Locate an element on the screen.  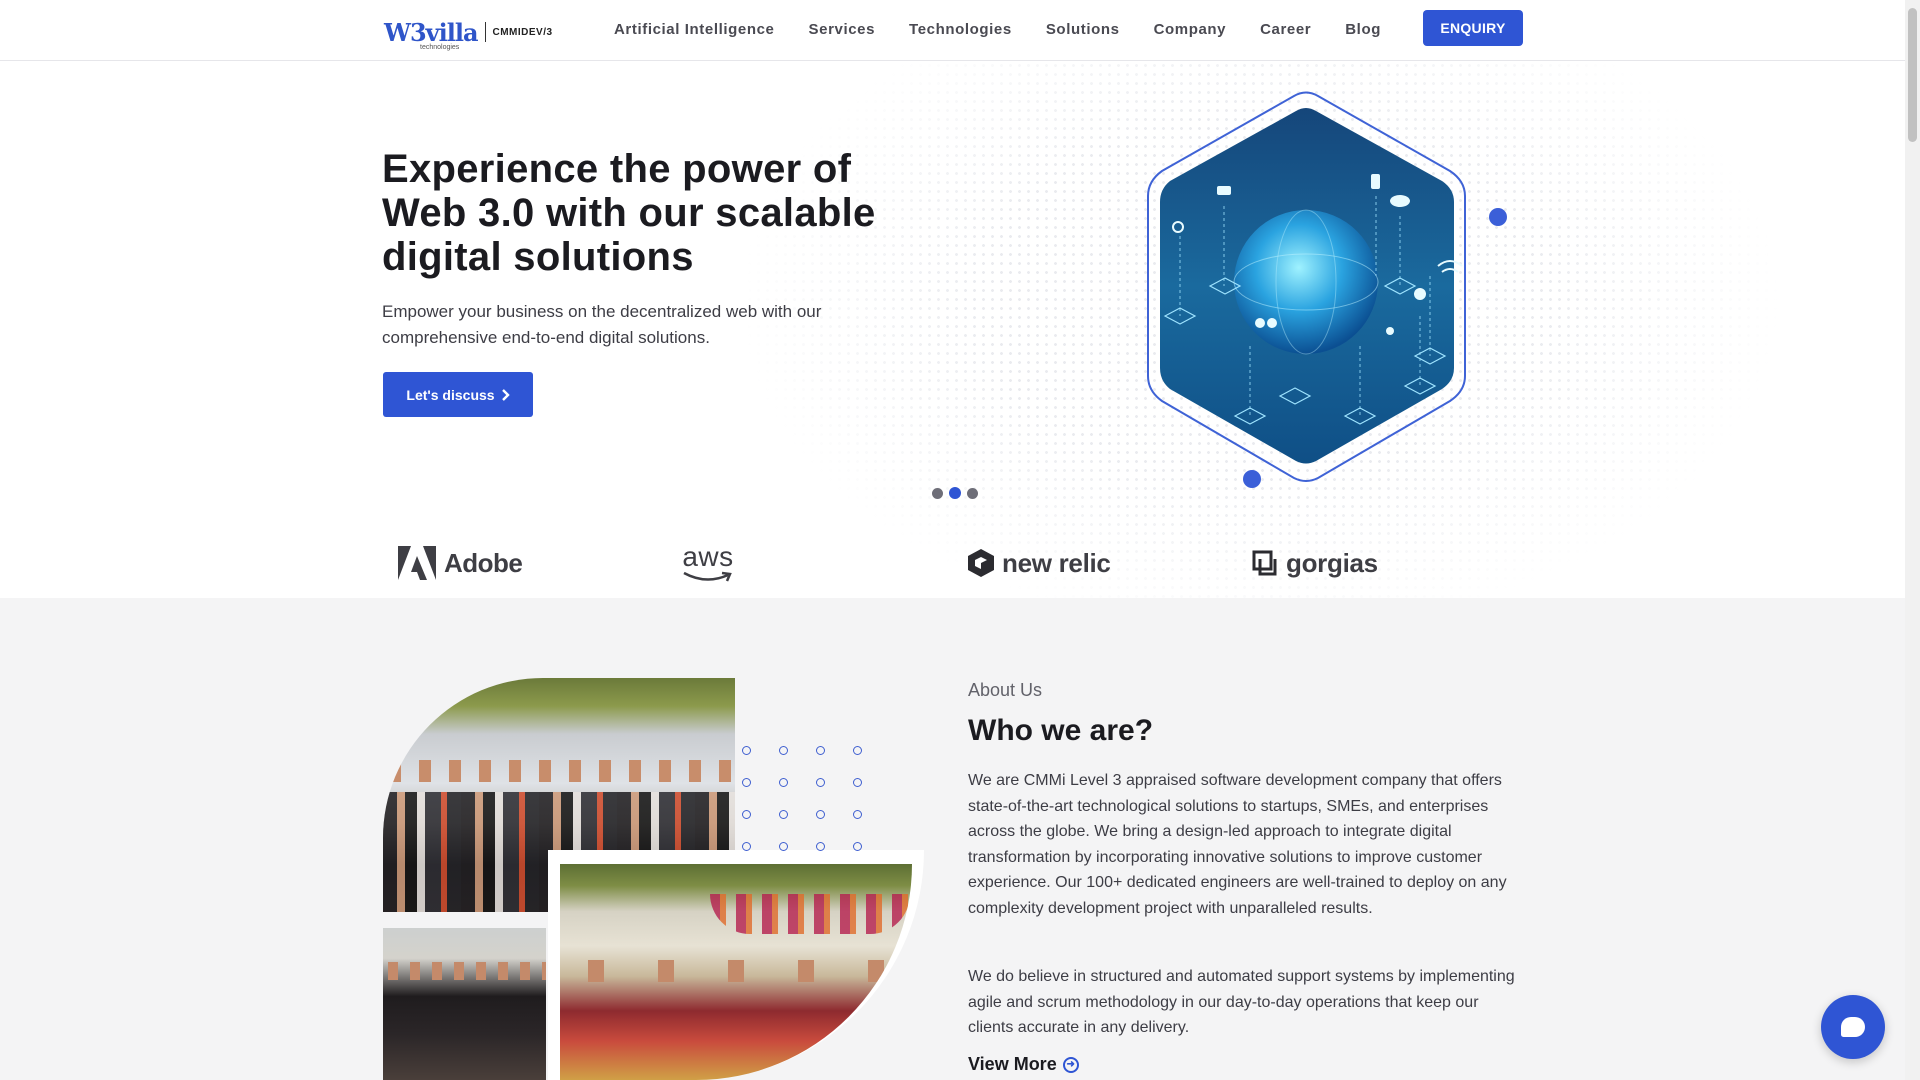
logo-subtext: technologies is located at coordinates (440, 47).